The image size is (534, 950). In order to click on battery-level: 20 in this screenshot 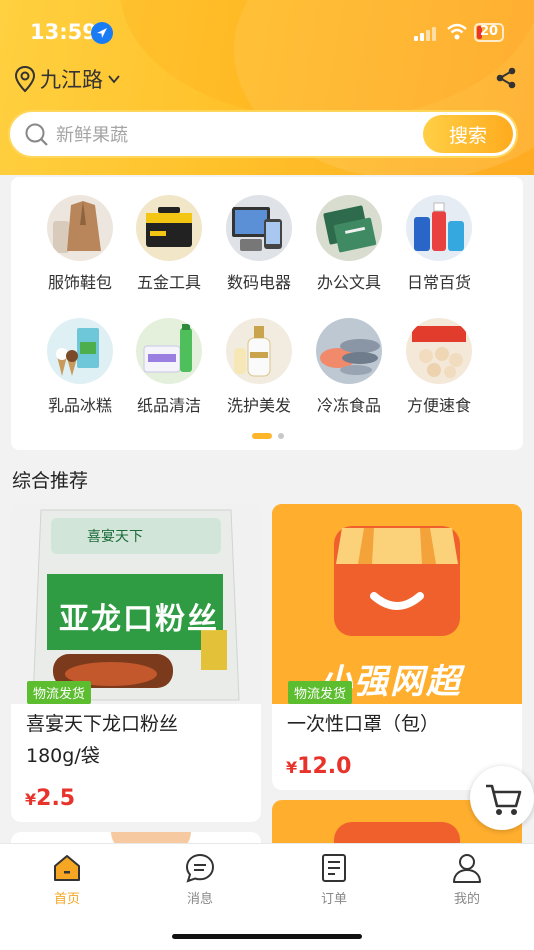, I will do `click(489, 31)`.